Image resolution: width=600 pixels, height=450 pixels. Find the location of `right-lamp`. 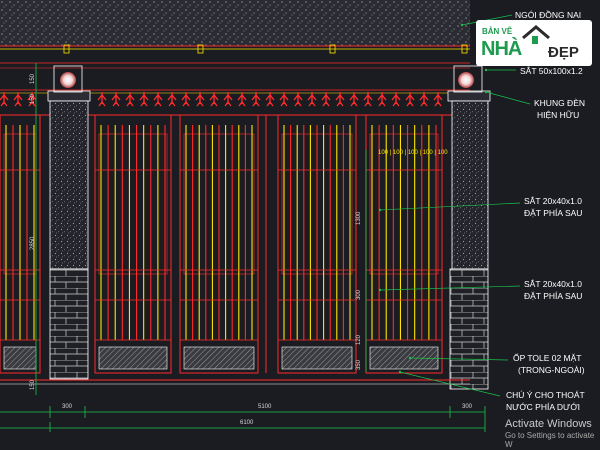

right-lamp is located at coordinates (466, 80).